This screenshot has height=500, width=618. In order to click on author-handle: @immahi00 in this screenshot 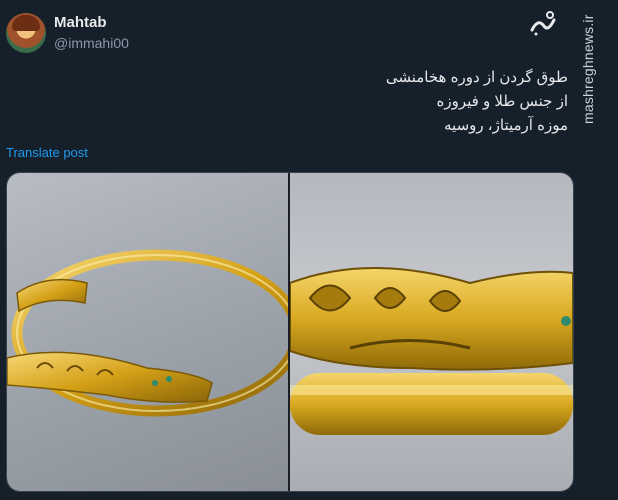, I will do `click(91, 43)`.